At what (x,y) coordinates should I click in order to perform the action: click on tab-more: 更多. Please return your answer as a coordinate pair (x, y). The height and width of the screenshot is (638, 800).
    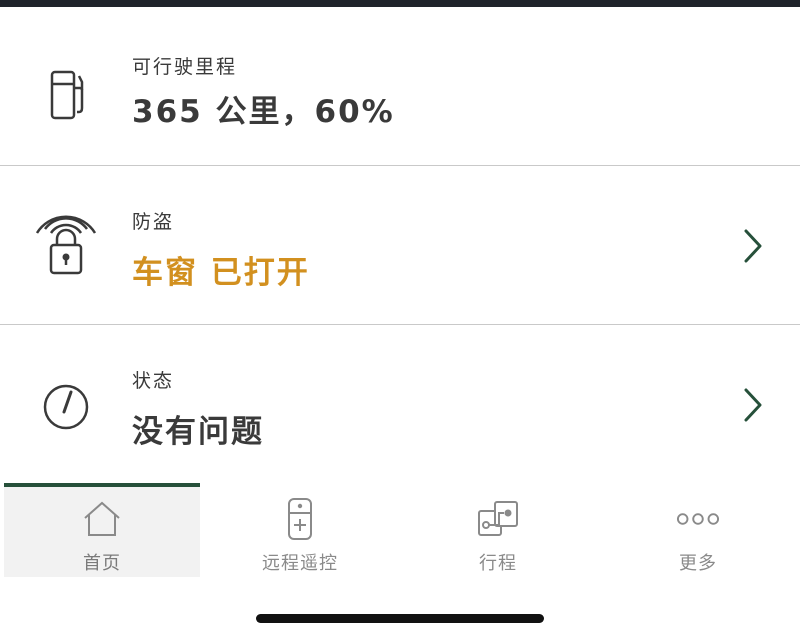
    Looking at the image, I should click on (698, 530).